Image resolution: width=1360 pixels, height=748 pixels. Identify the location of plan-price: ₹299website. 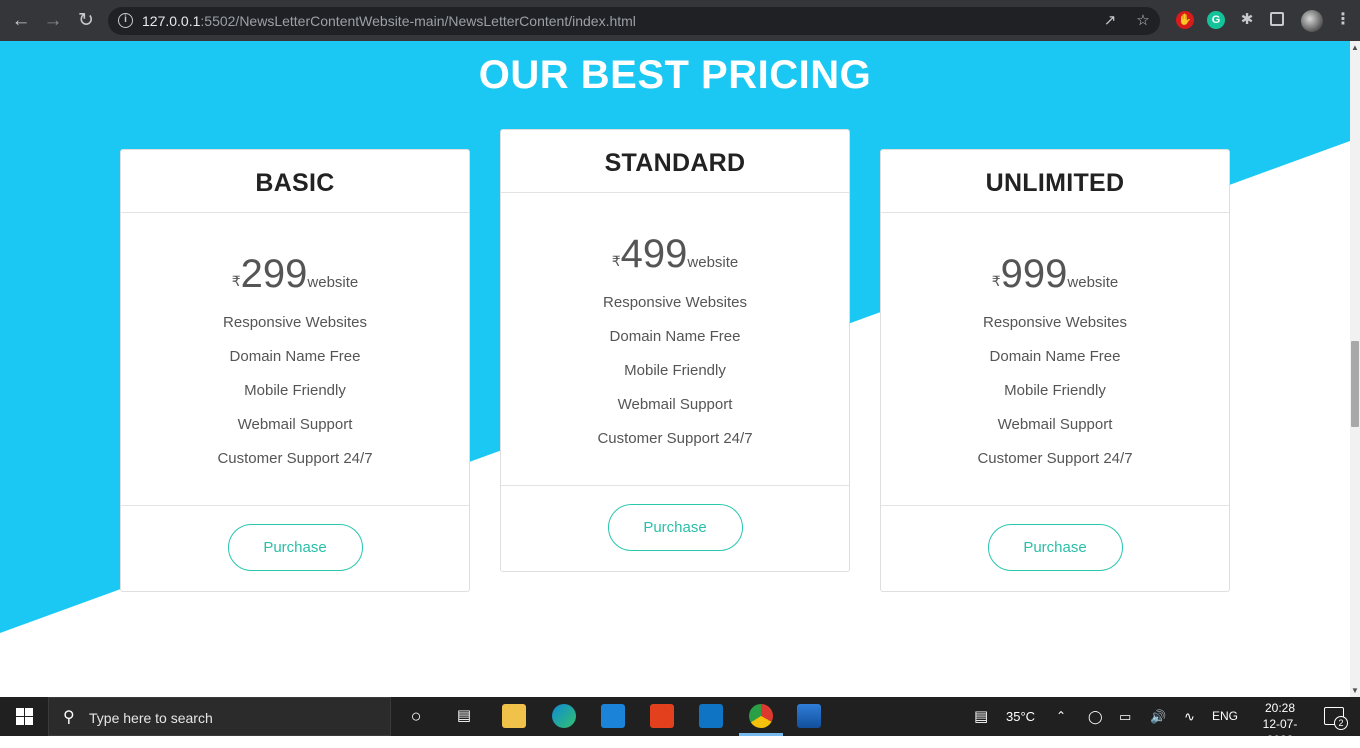
(295, 274).